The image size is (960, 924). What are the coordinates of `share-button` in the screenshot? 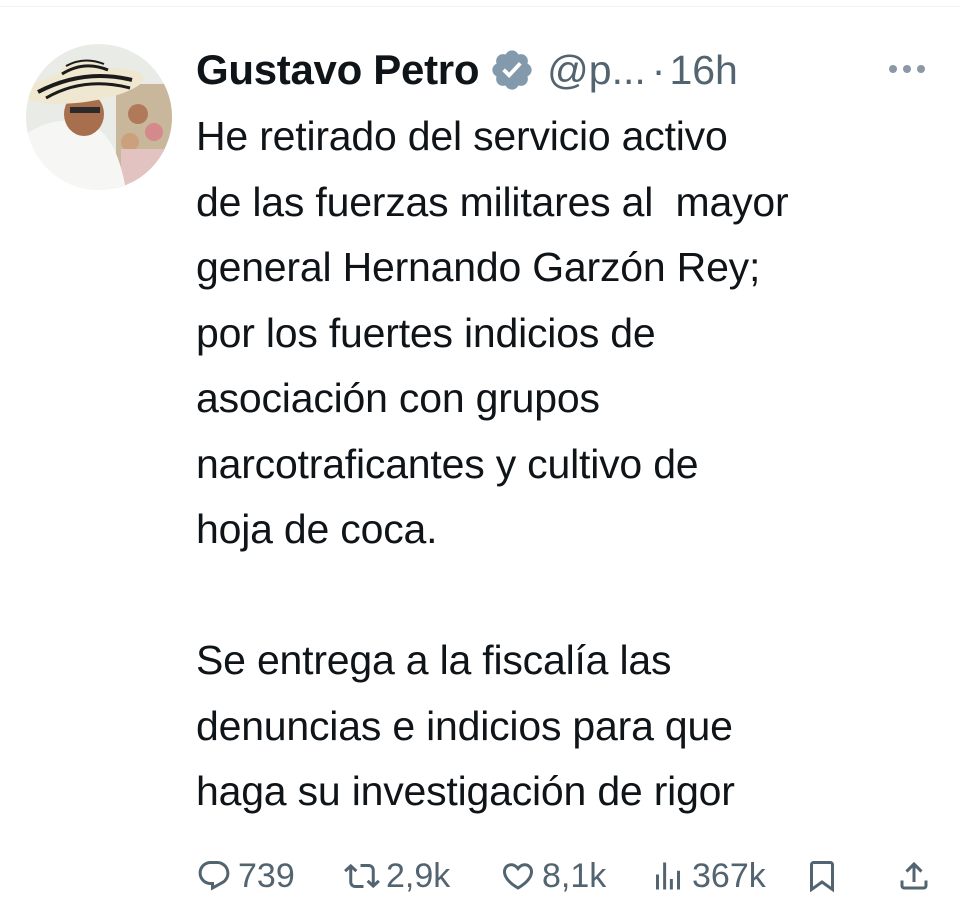 It's located at (914, 876).